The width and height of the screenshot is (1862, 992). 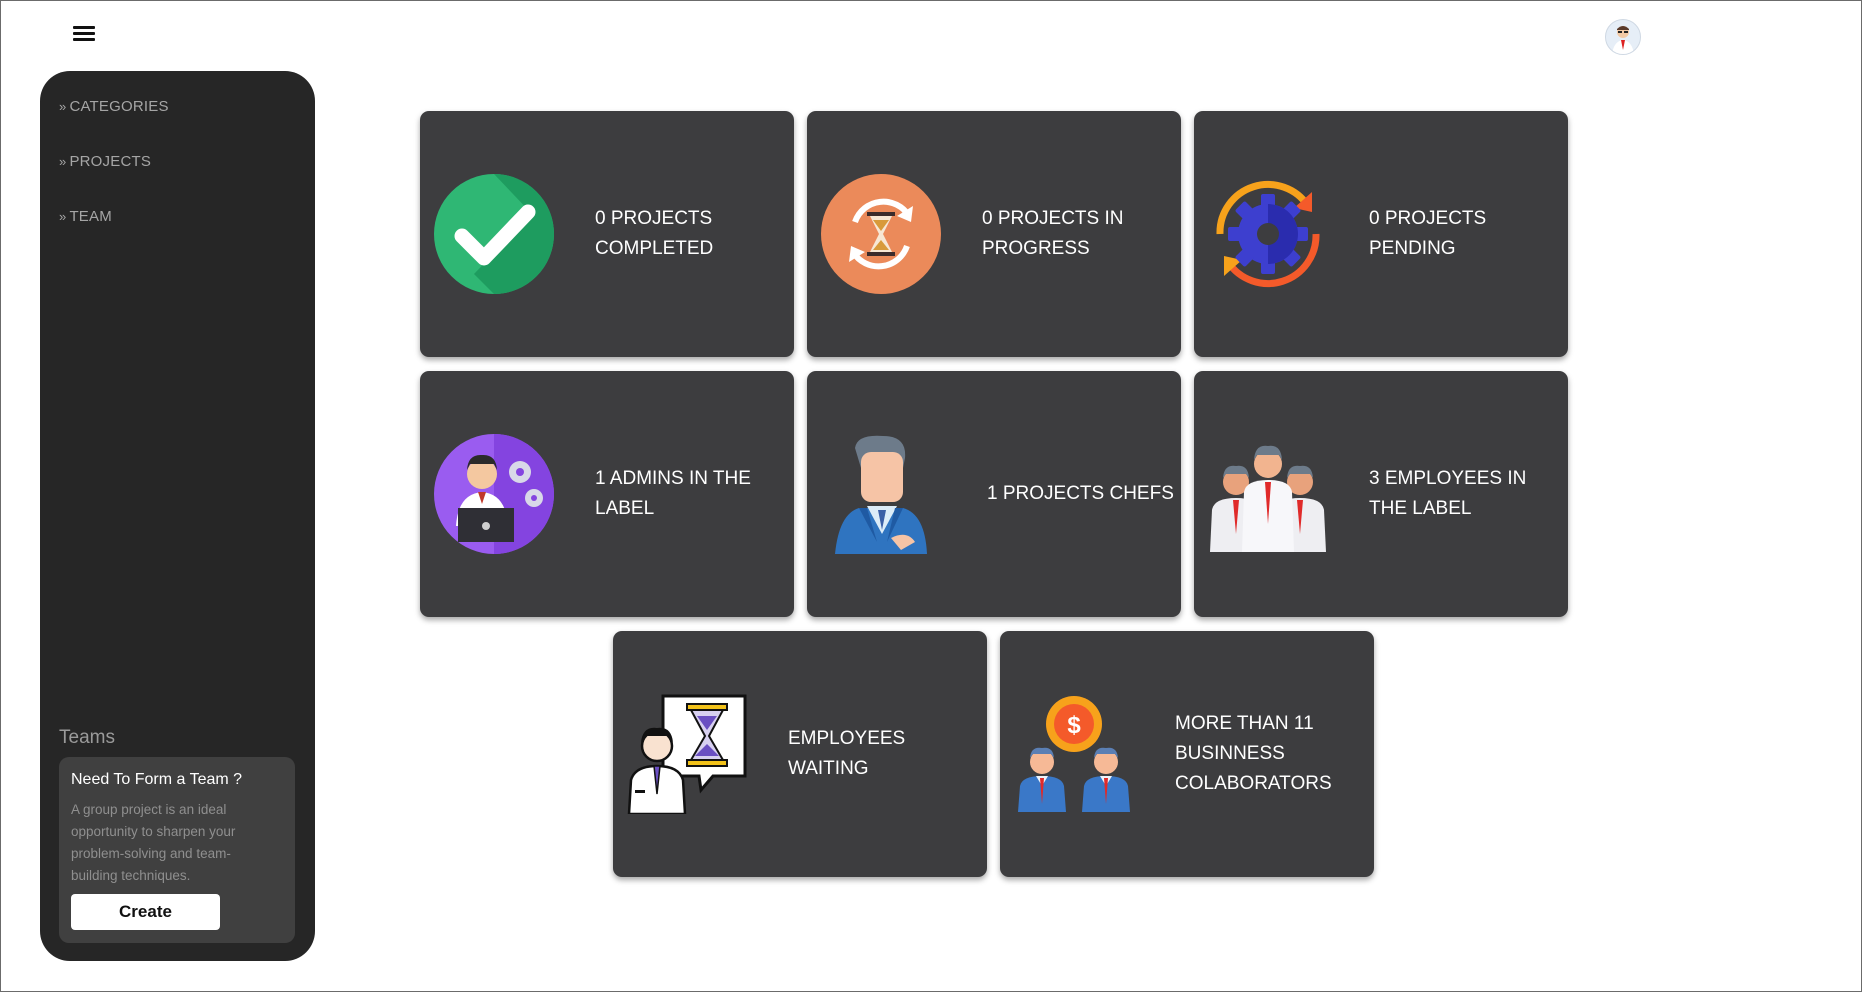 I want to click on sidebar-item-label: PROJECTS, so click(x=110, y=161).